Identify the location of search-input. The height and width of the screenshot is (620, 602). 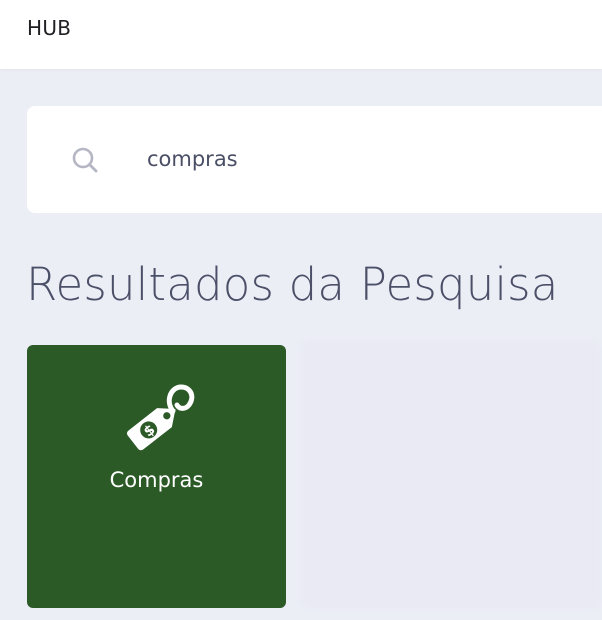
(360, 159).